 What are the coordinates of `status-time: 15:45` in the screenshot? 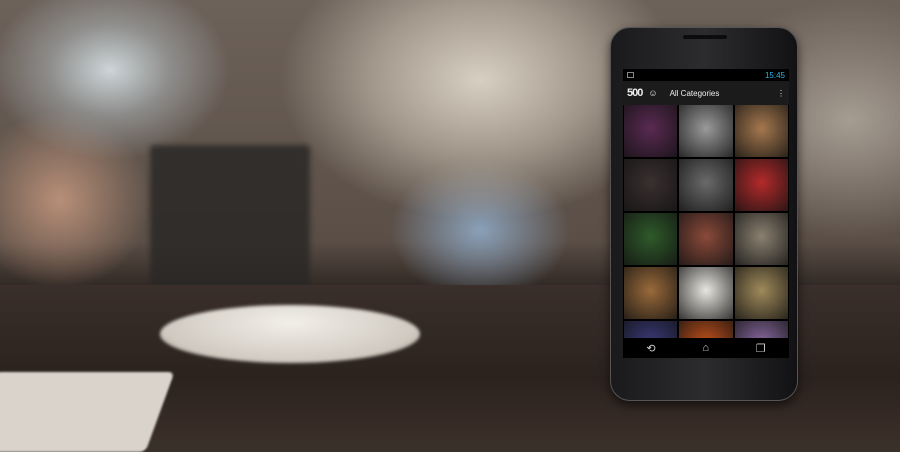 It's located at (774, 75).